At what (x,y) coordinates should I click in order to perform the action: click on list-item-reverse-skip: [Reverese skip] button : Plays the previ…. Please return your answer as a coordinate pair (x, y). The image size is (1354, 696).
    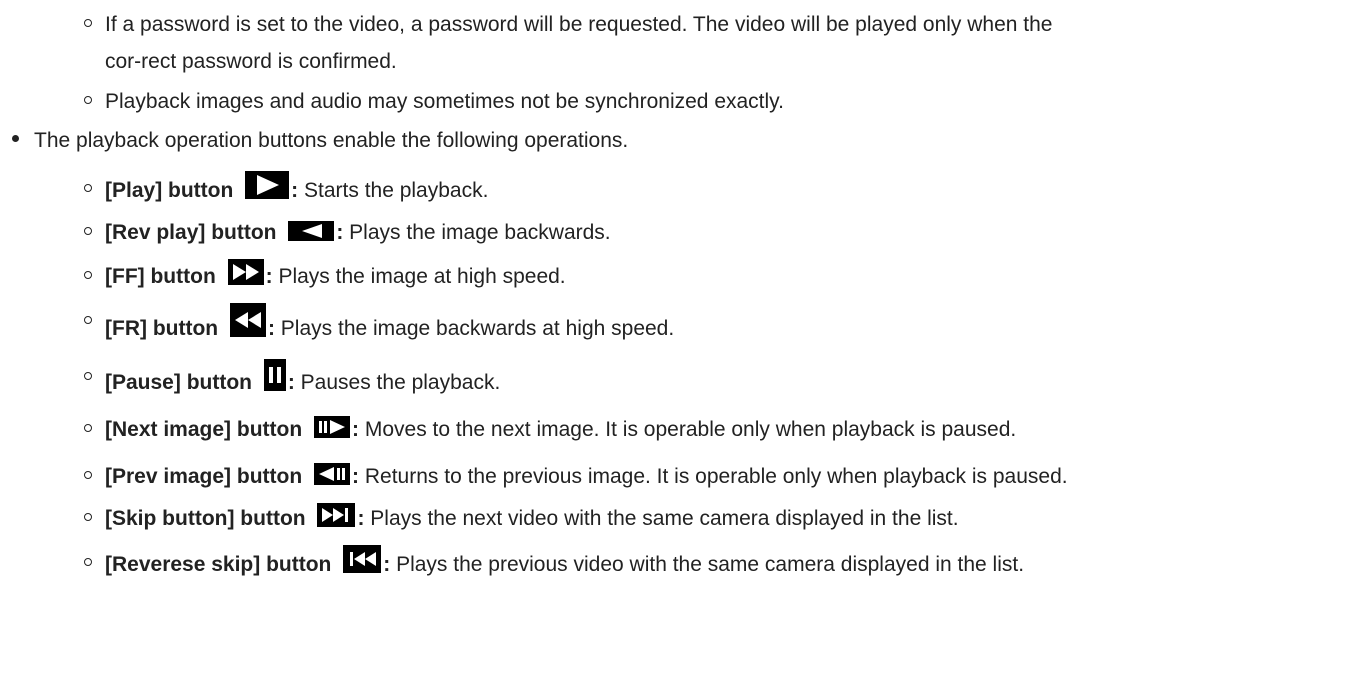
    Looking at the image, I should click on (677, 564).